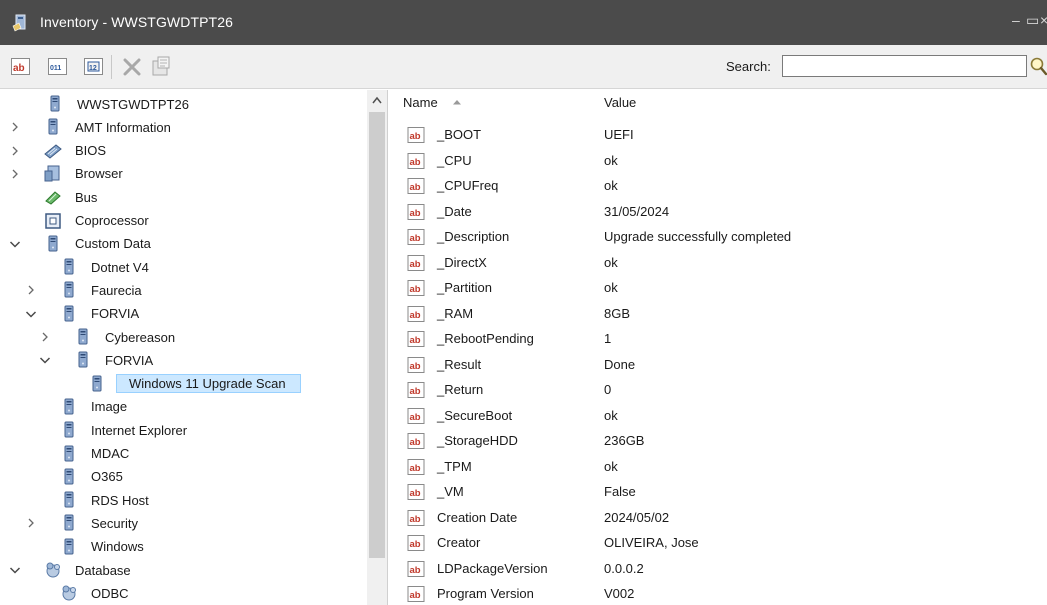 This screenshot has height=605, width=1047. What do you see at coordinates (620, 102) in the screenshot?
I see `column-header-value: Value` at bounding box center [620, 102].